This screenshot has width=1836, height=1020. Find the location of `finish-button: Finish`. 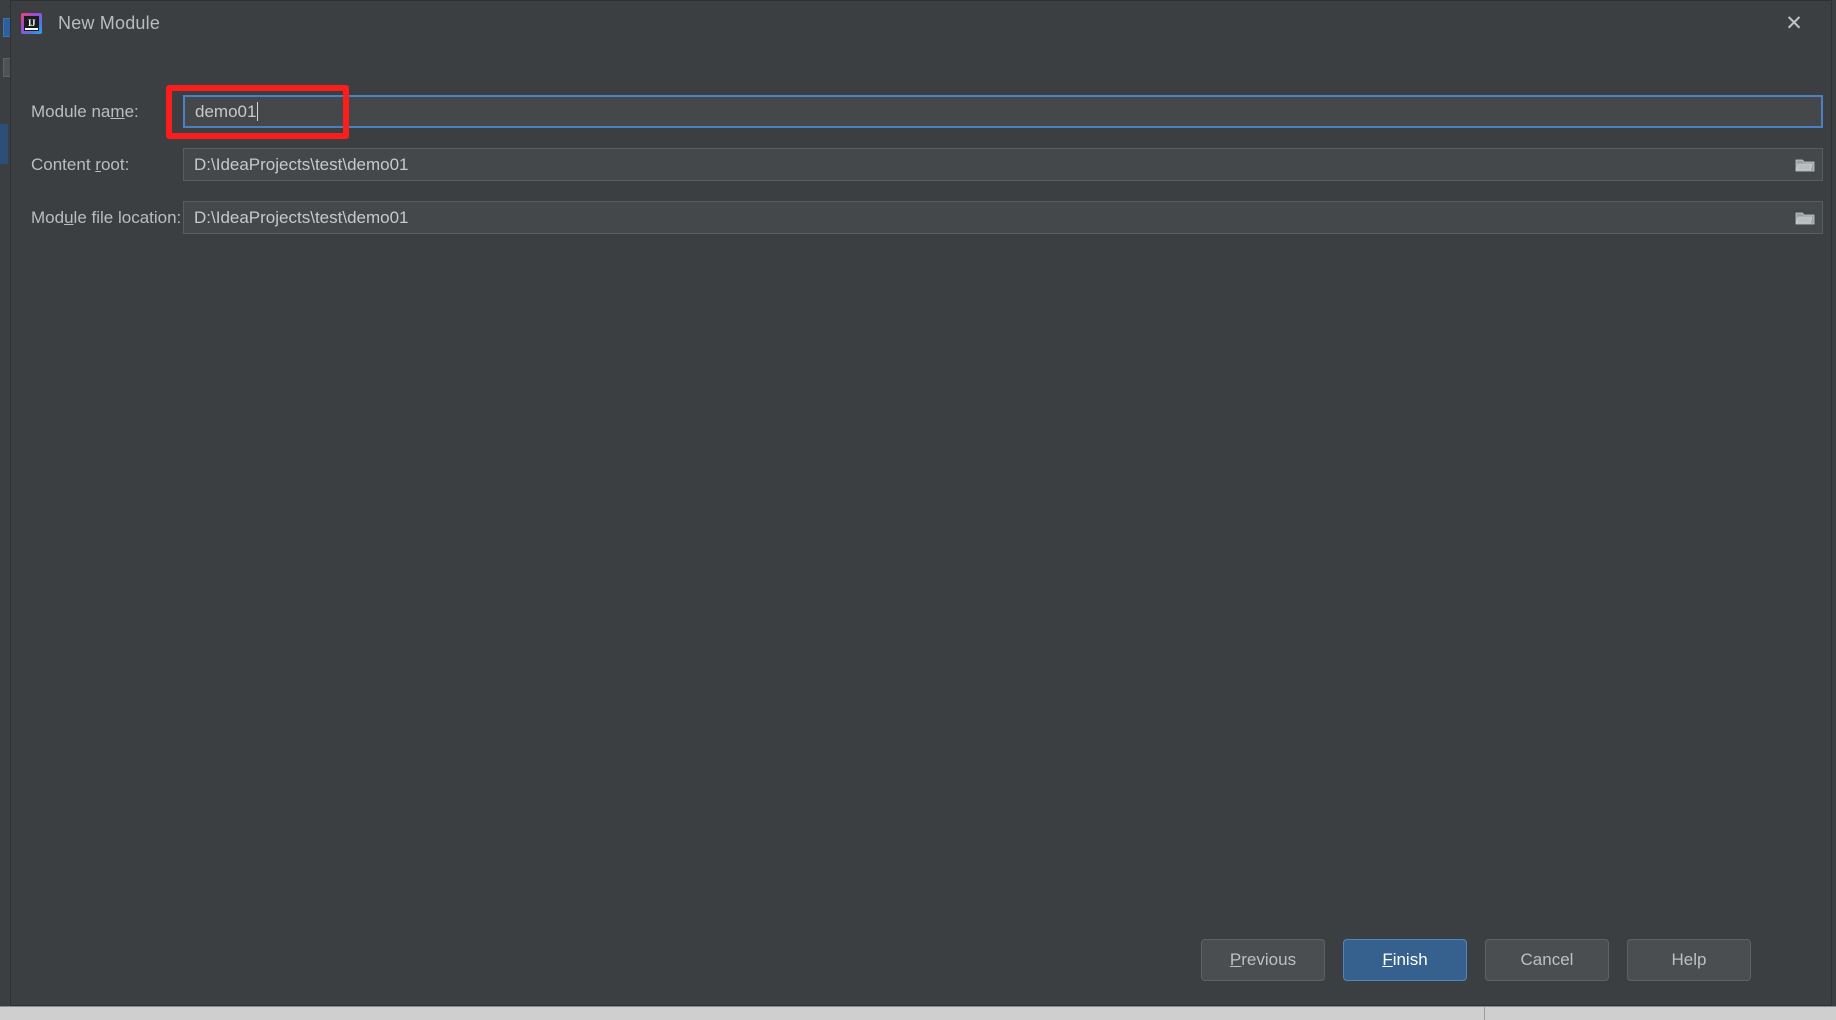

finish-button: Finish is located at coordinates (1405, 960).